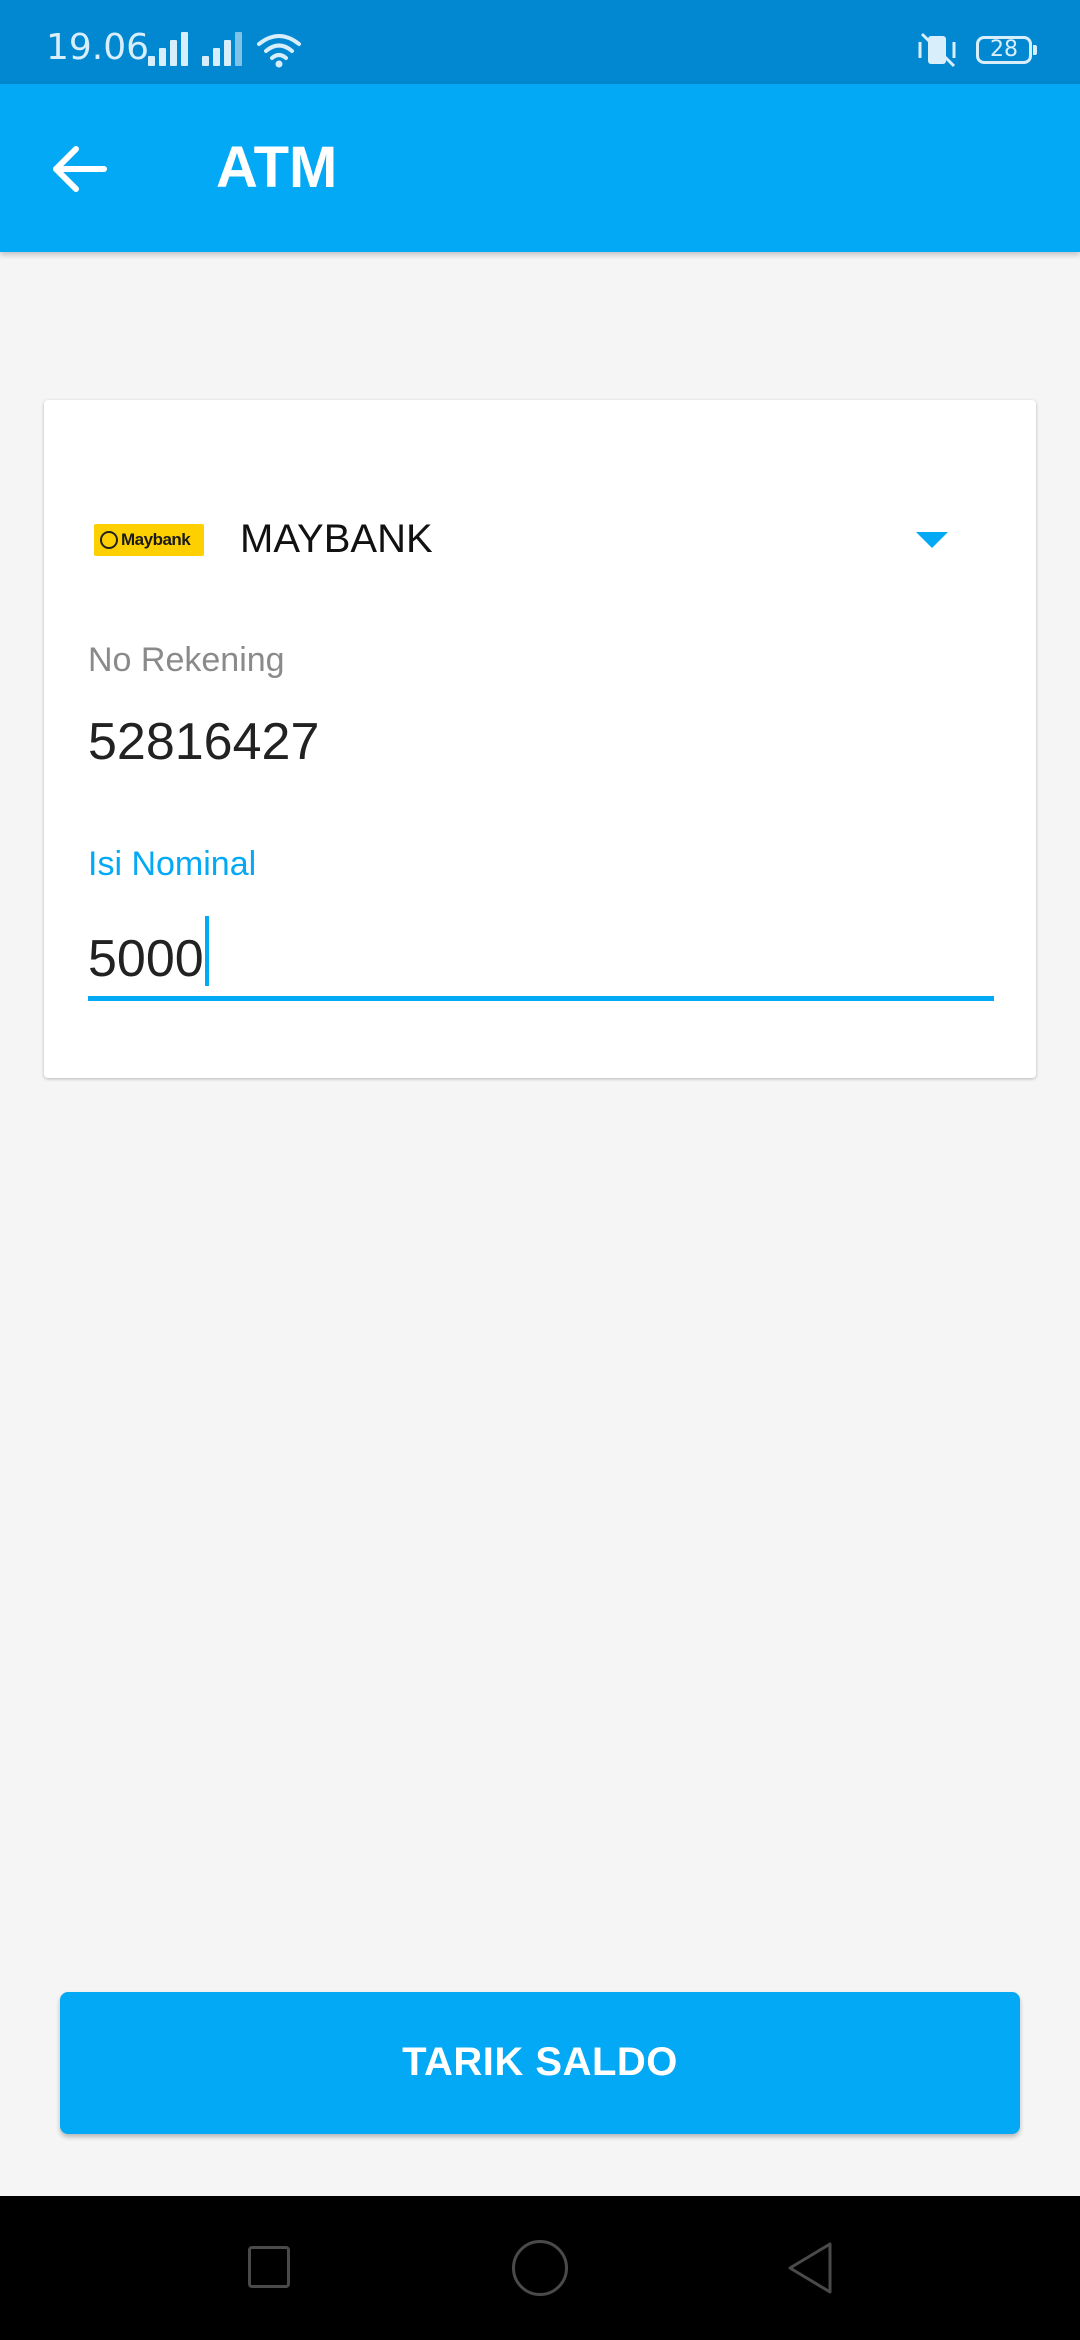 This screenshot has width=1080, height=2340. What do you see at coordinates (541, 951) in the screenshot?
I see `amount-input: 5000` at bounding box center [541, 951].